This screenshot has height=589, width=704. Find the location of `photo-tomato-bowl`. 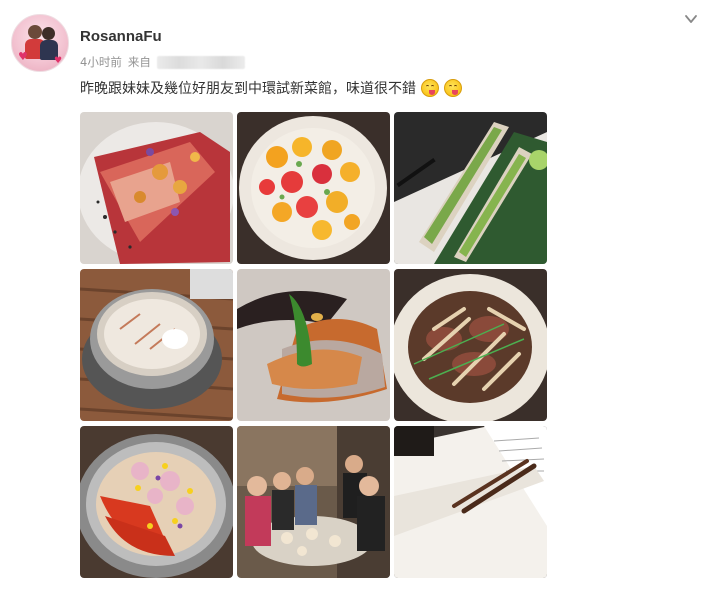

photo-tomato-bowl is located at coordinates (313, 188).